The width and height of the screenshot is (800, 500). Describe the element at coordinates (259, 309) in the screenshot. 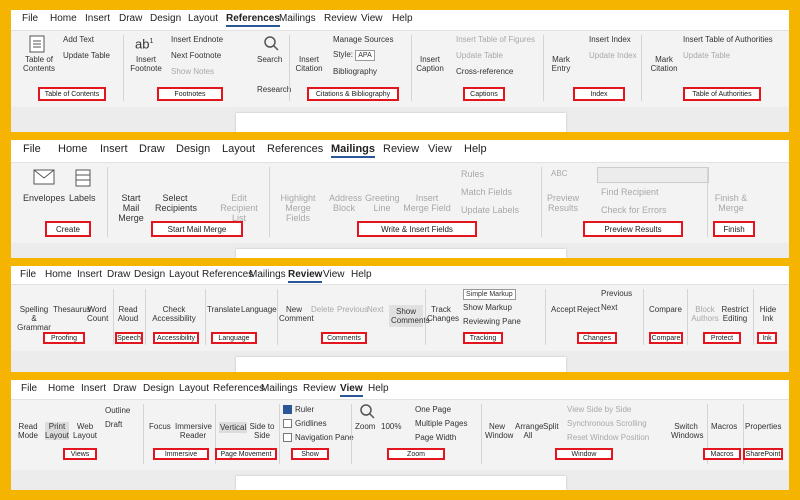

I see `language-button: Language` at that location.